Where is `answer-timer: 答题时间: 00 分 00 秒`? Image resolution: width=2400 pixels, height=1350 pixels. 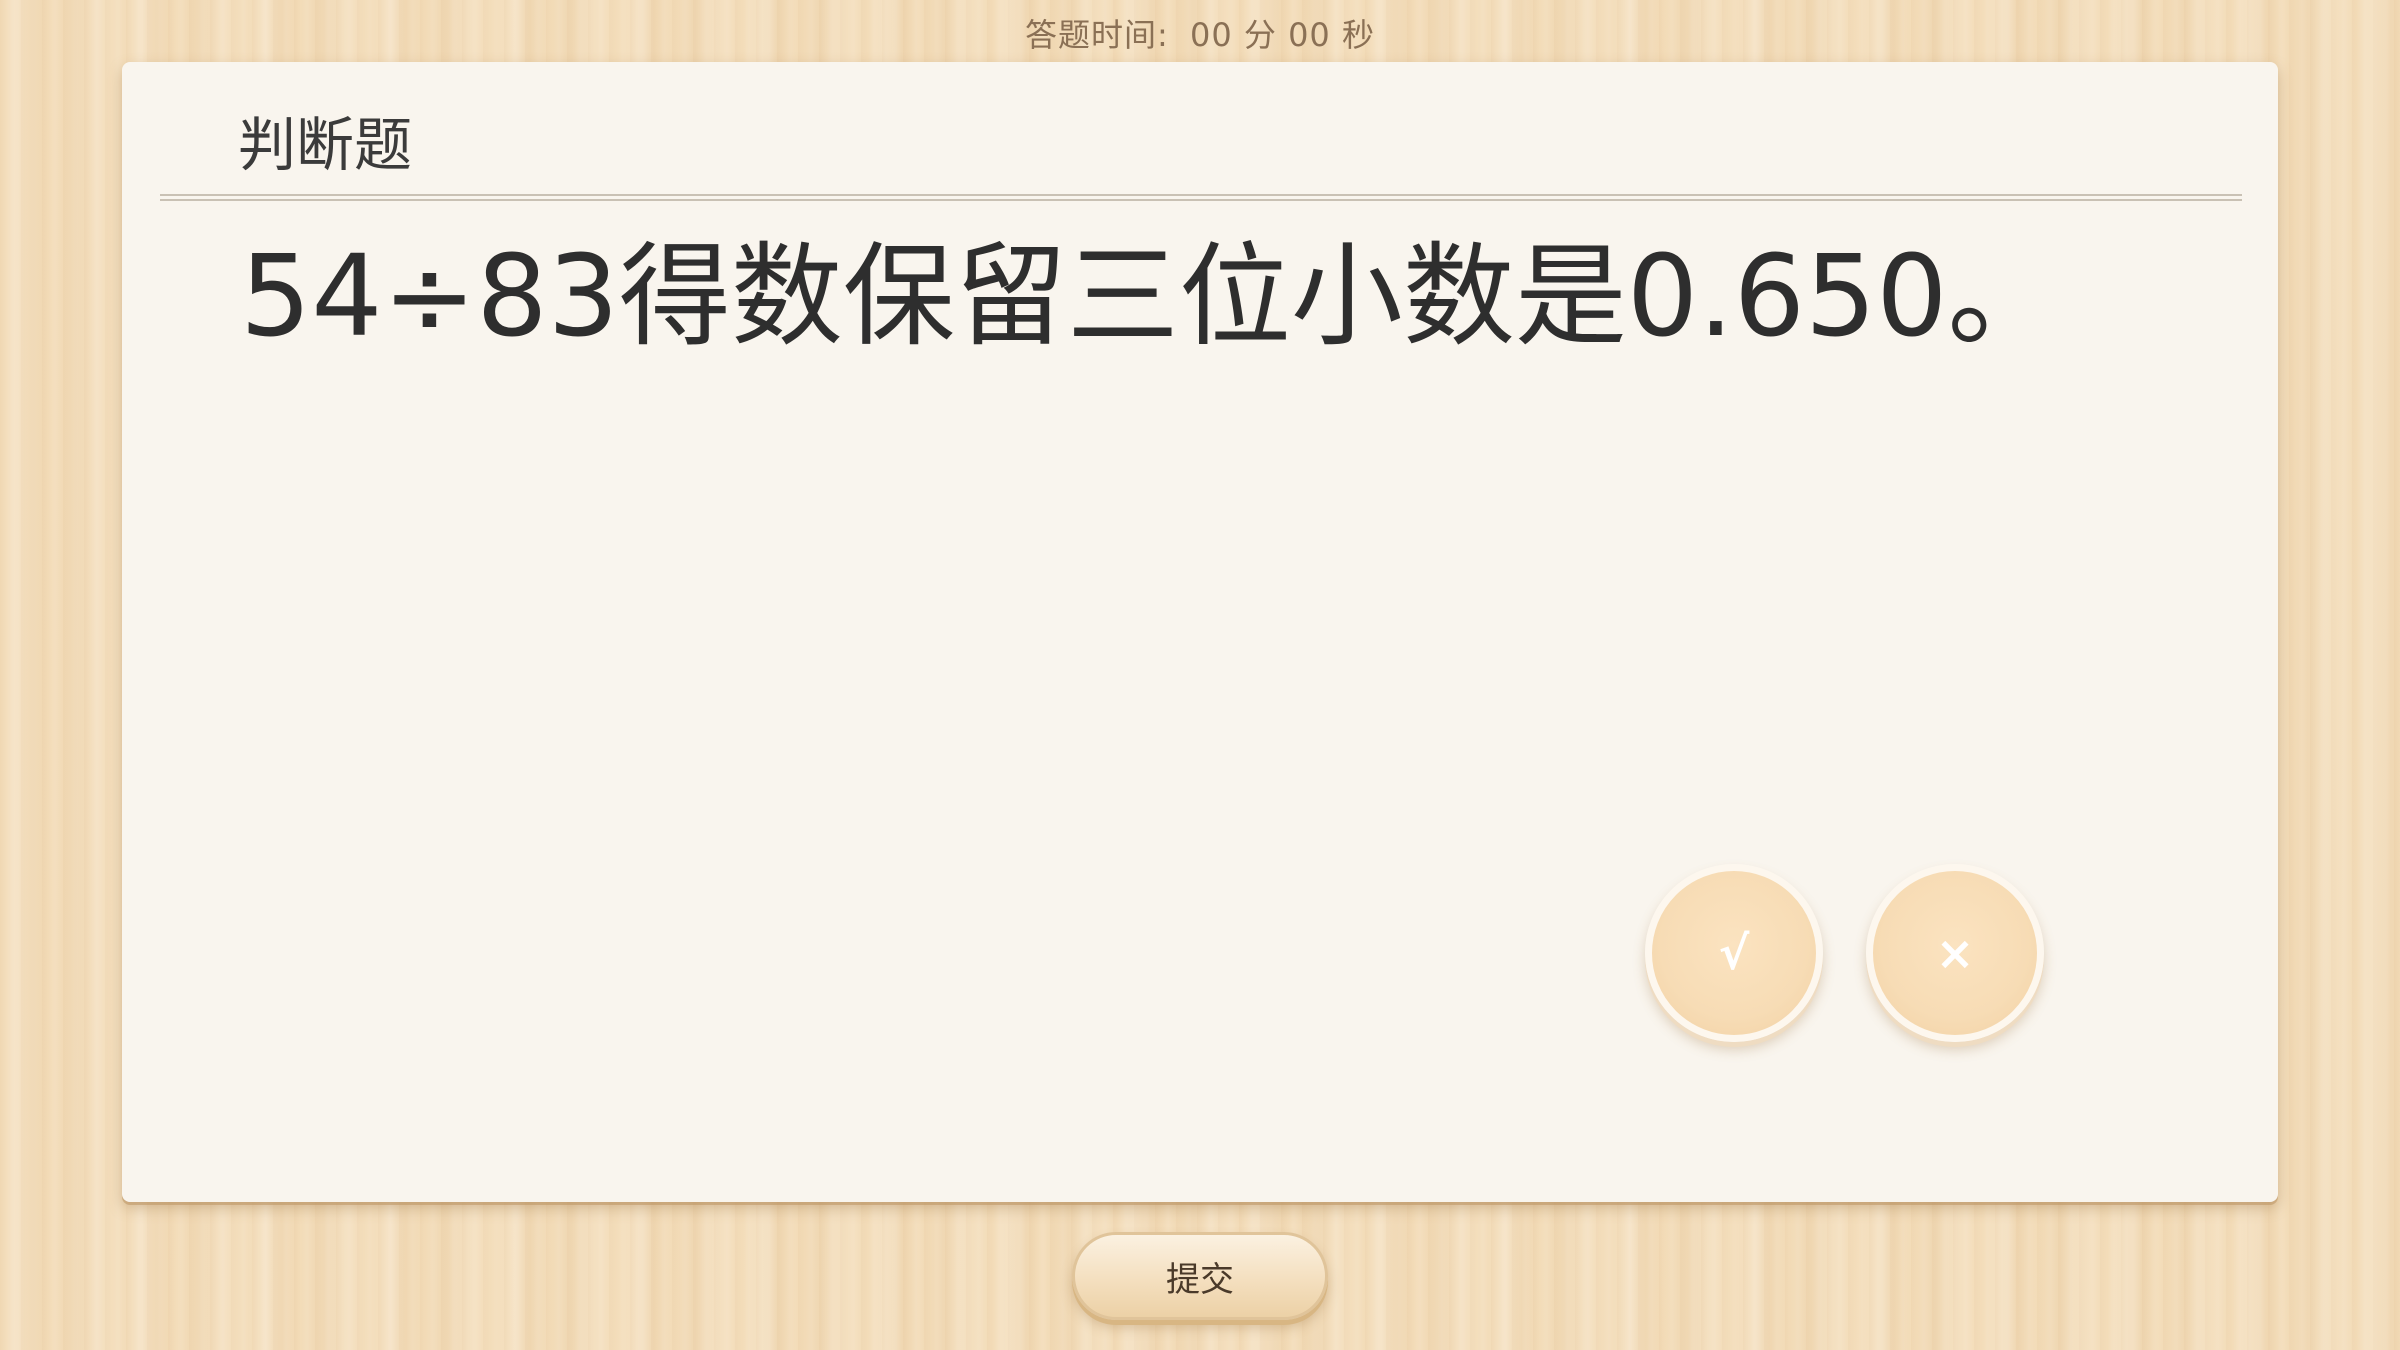
answer-timer: 答题时间: 00 分 00 秒 is located at coordinates (1200, 33).